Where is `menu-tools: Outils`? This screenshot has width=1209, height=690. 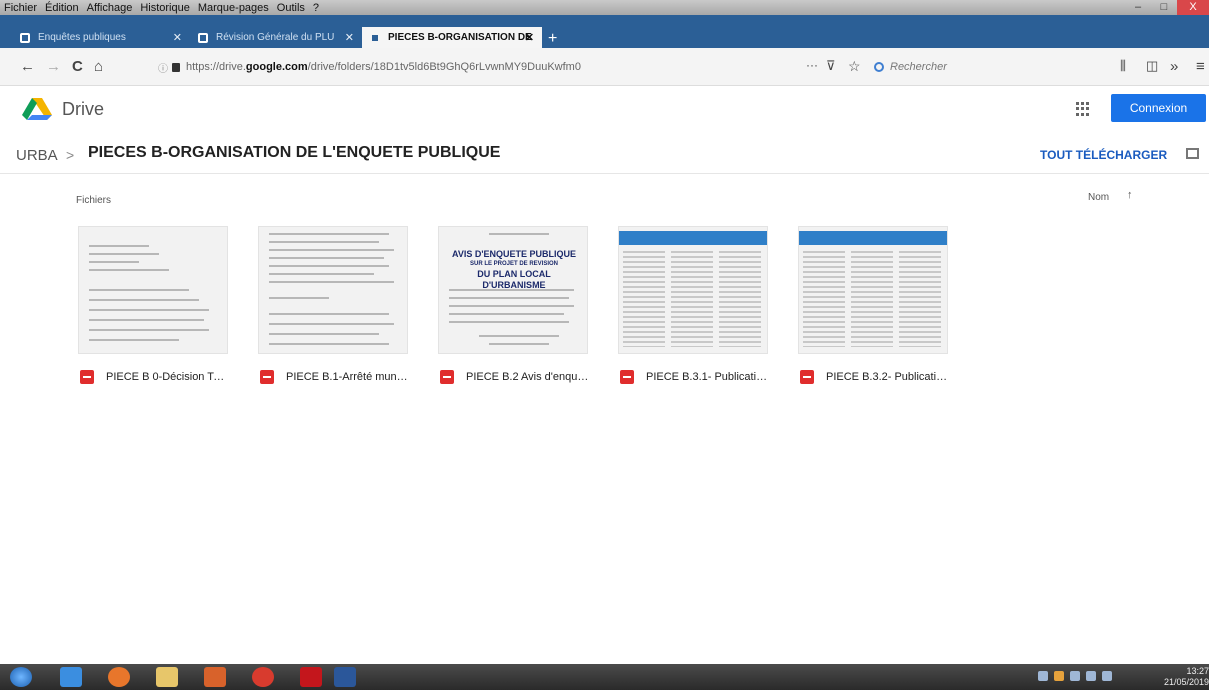 menu-tools: Outils is located at coordinates (291, 8).